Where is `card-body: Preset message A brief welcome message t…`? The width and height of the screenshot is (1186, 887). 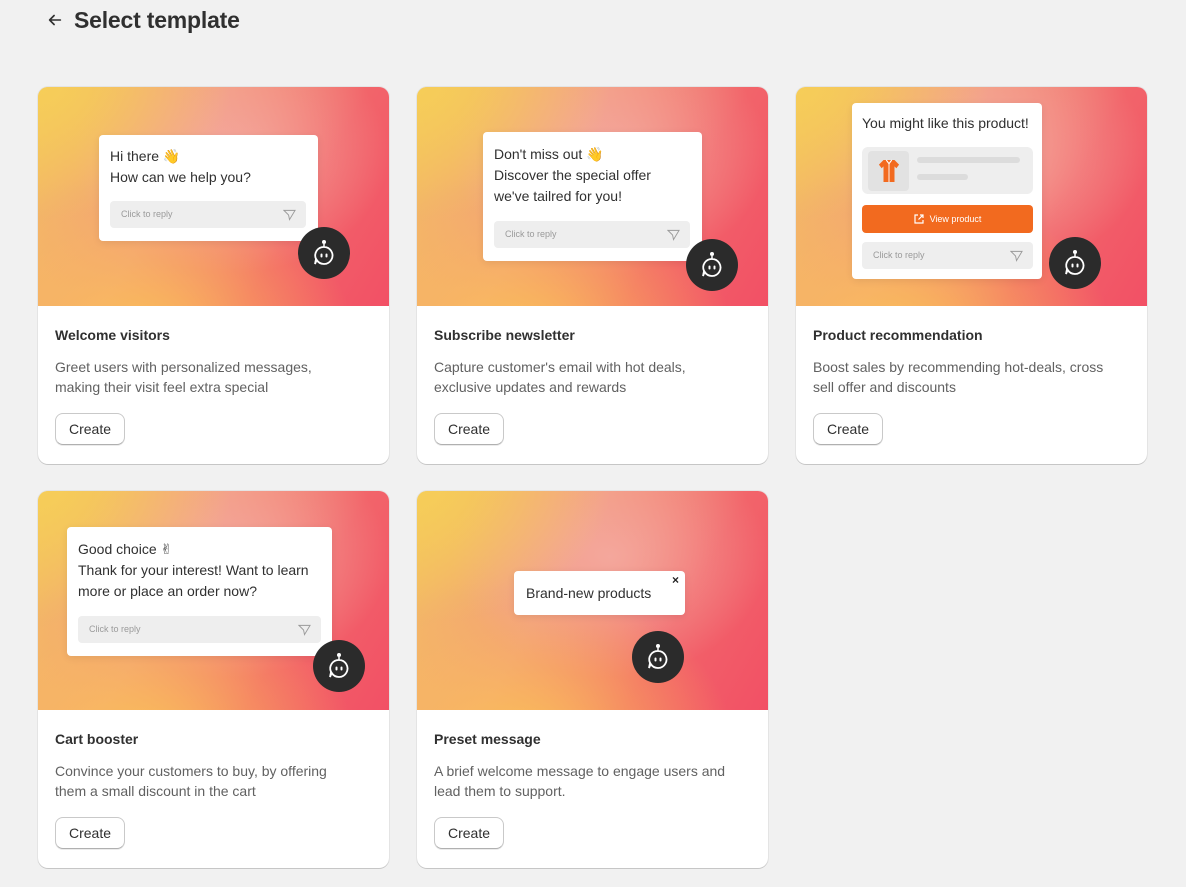
card-body: Preset message A brief welcome message t… is located at coordinates (592, 789).